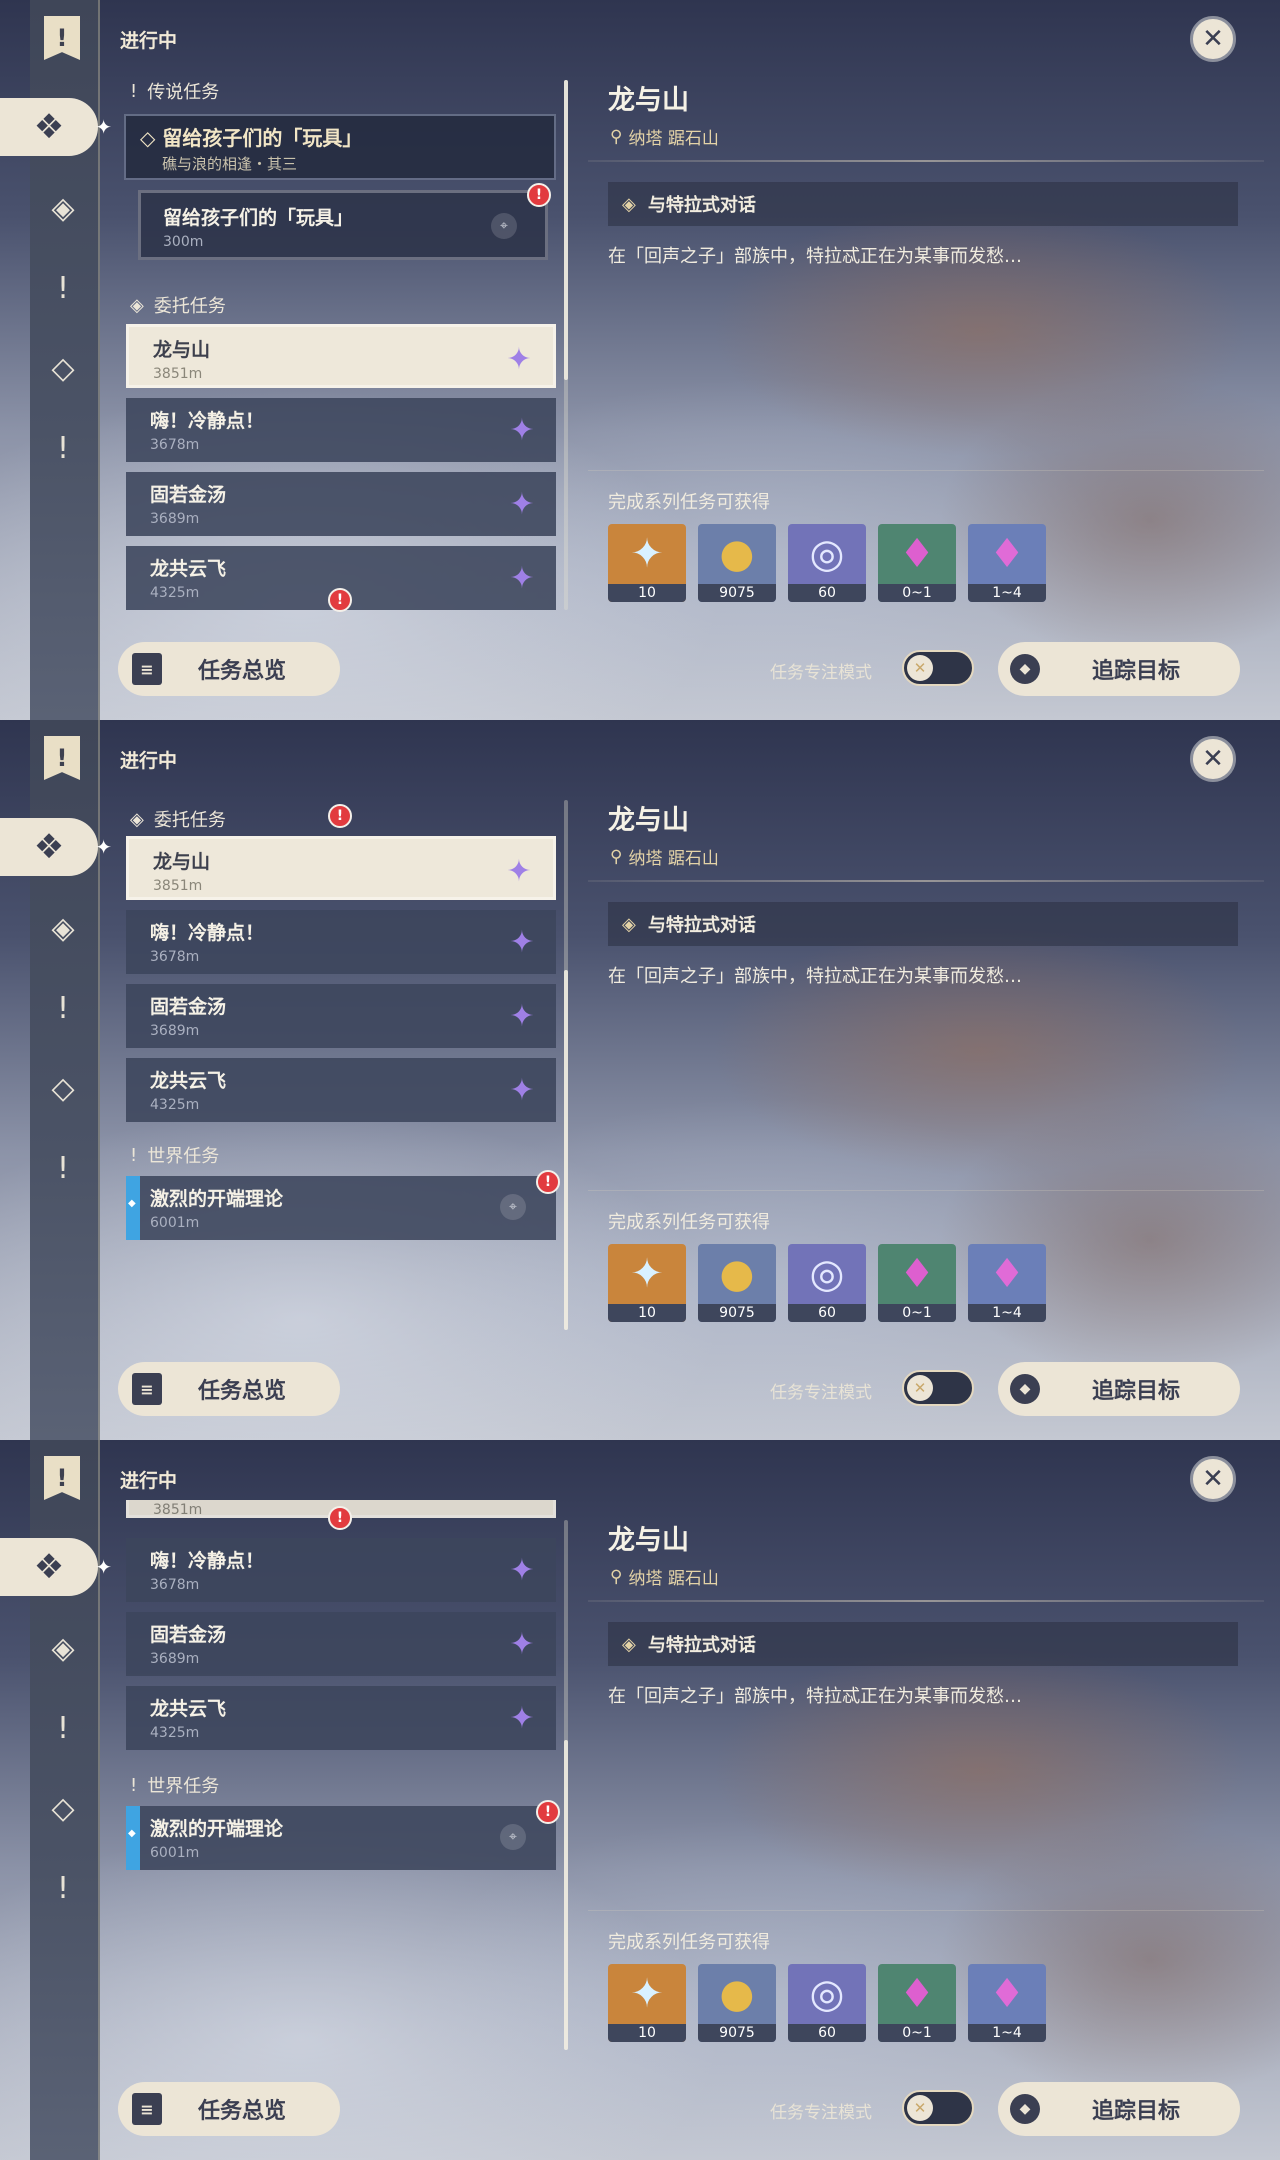 The width and height of the screenshot is (1280, 2160). What do you see at coordinates (1025, 2109) in the screenshot?
I see `track-diamond-icon: ◆` at bounding box center [1025, 2109].